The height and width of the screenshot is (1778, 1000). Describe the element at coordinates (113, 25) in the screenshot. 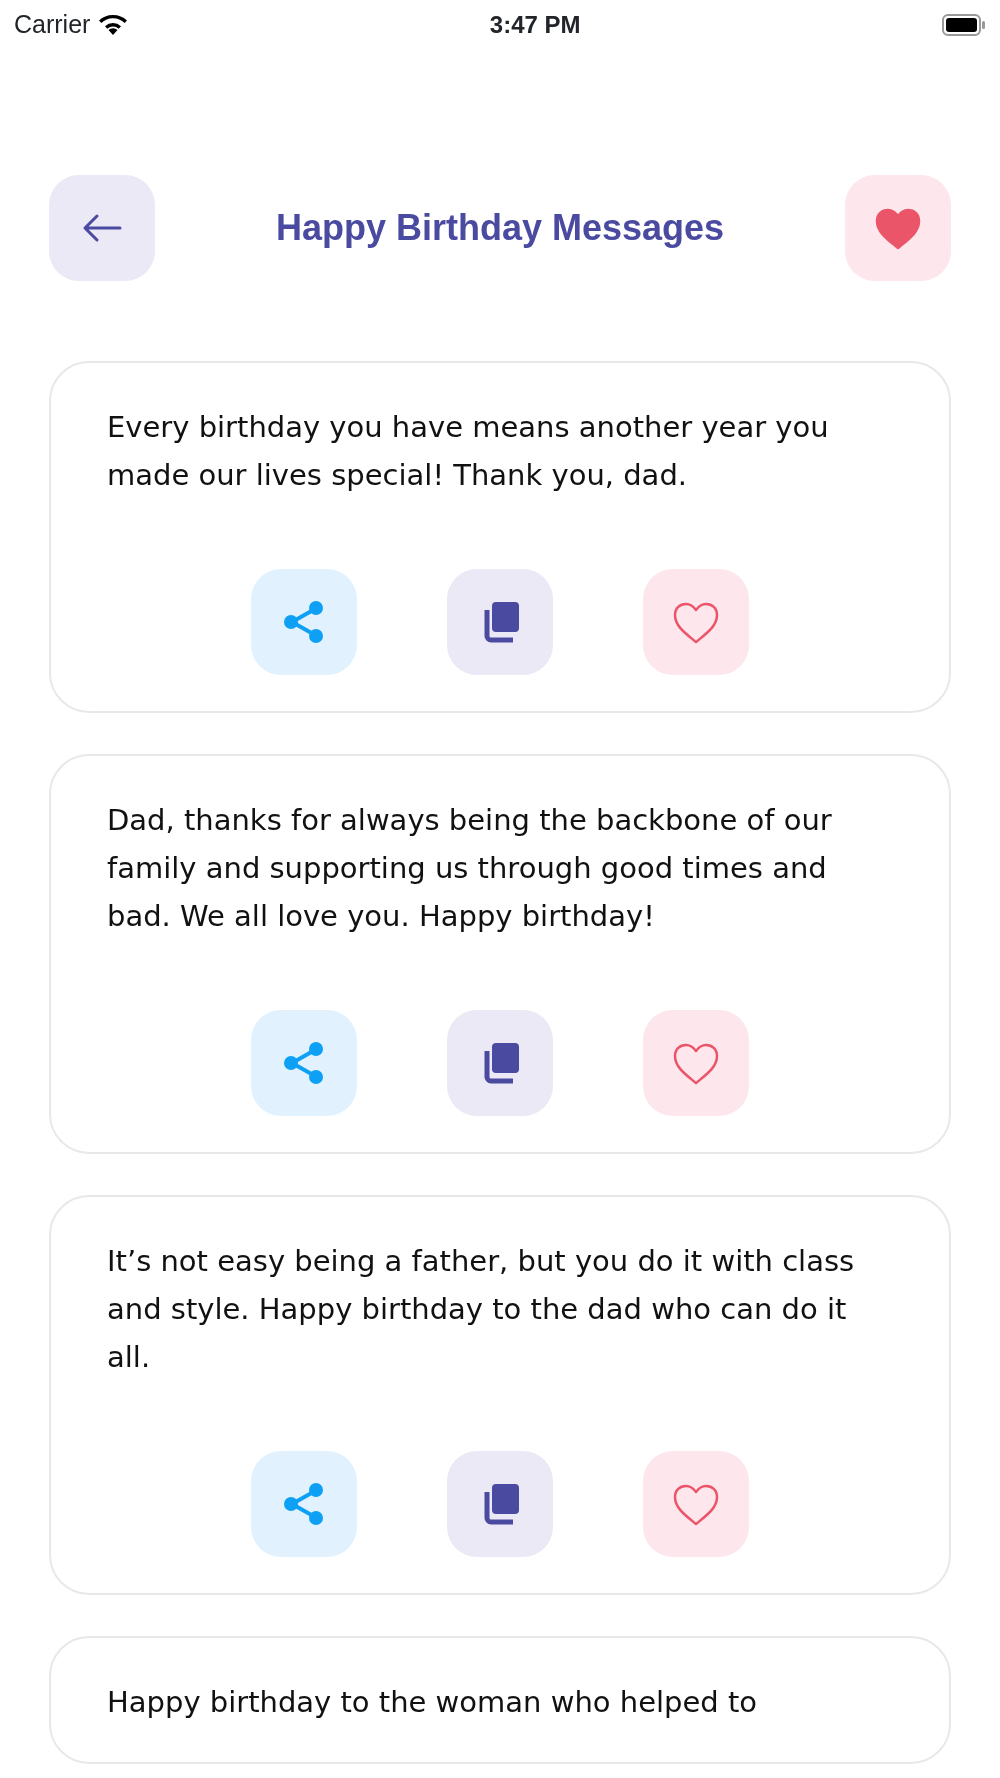

I see `wifi-icon` at that location.